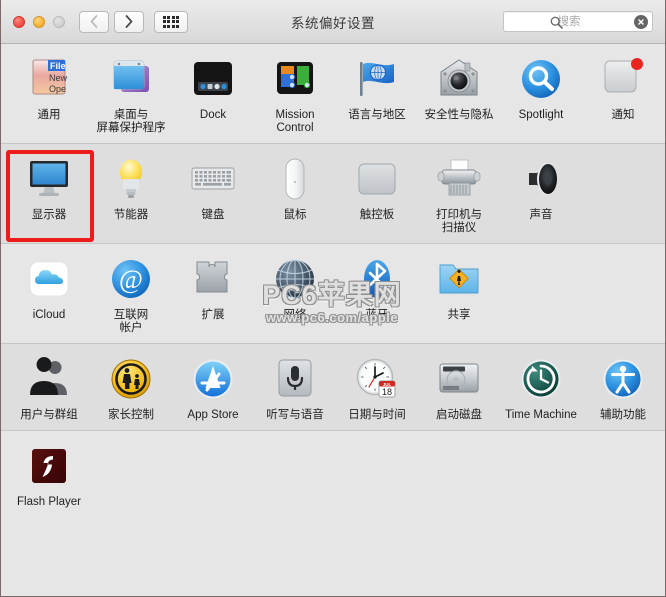  Describe the element at coordinates (49, 179) in the screenshot. I see `displays-icon` at that location.